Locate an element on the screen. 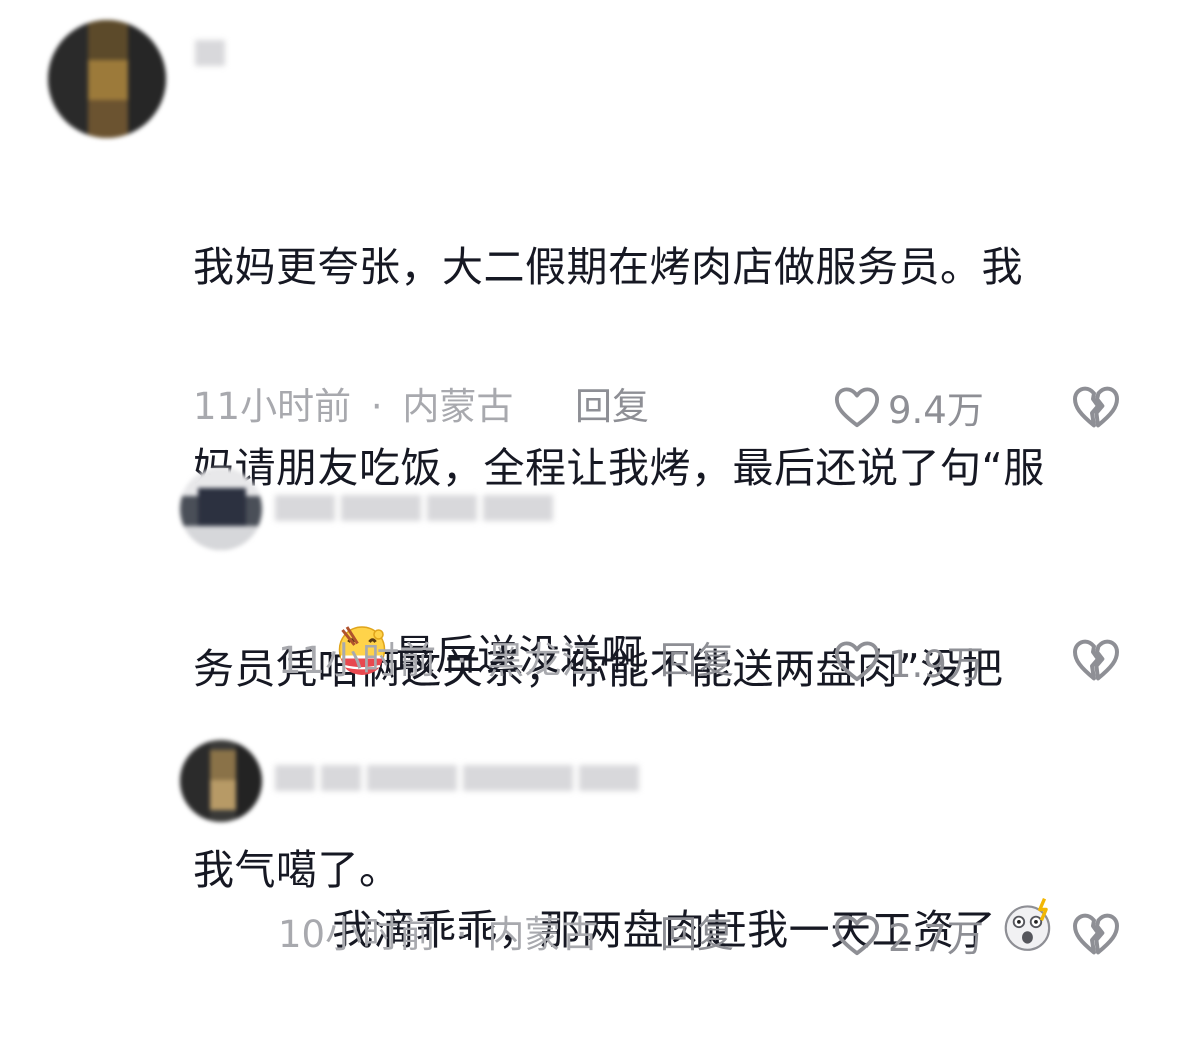 This screenshot has height=1038, width=1179. comment-meta: 11小时前 · 黑龙江 is located at coordinates (438, 661).